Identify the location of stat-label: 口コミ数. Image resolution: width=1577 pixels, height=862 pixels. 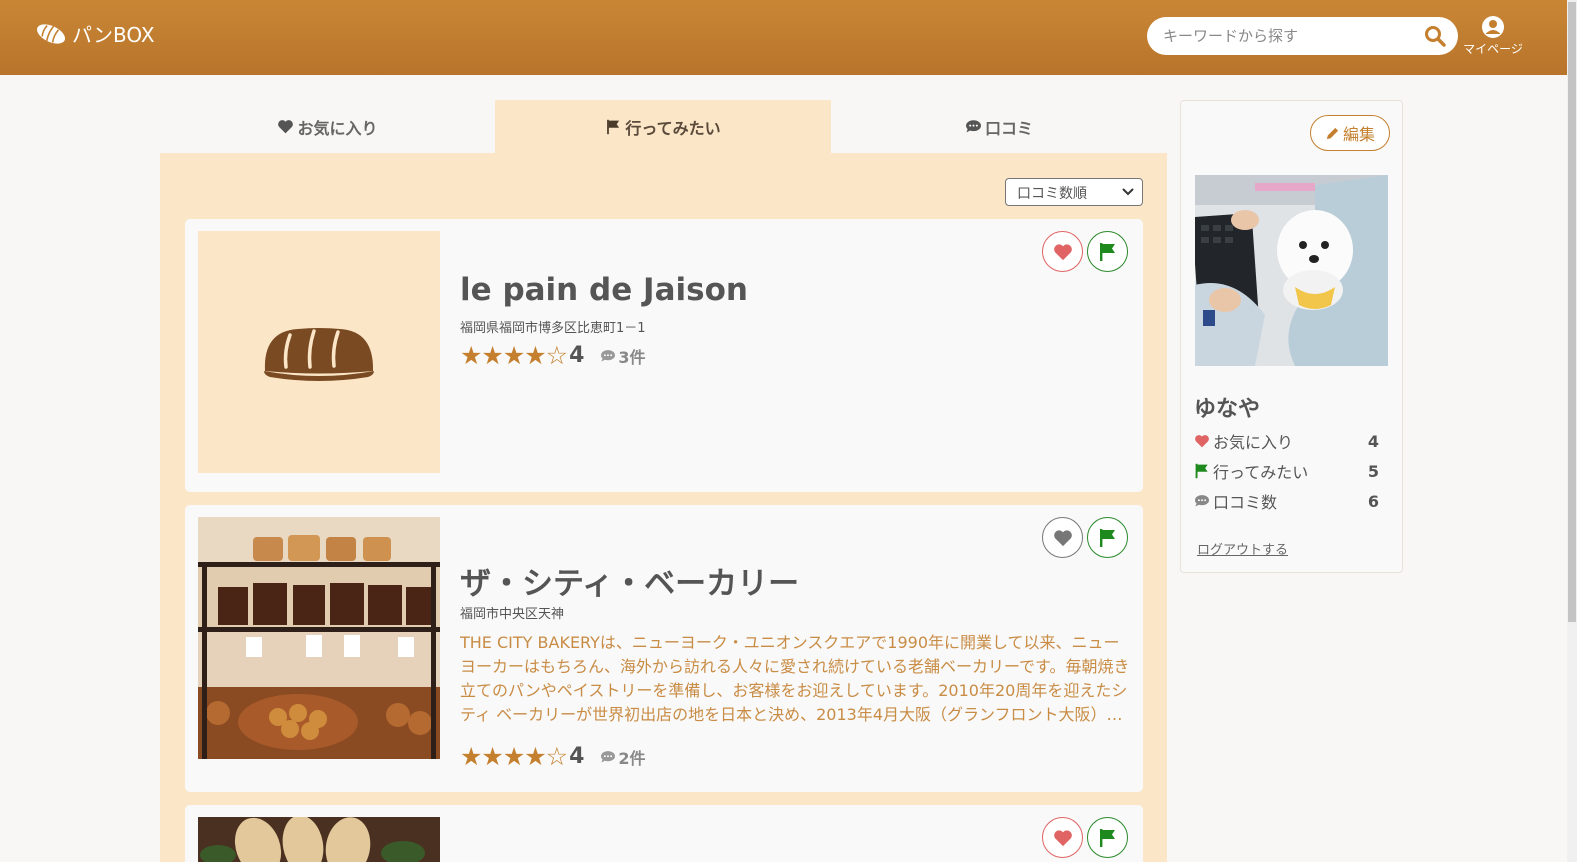
(1245, 502).